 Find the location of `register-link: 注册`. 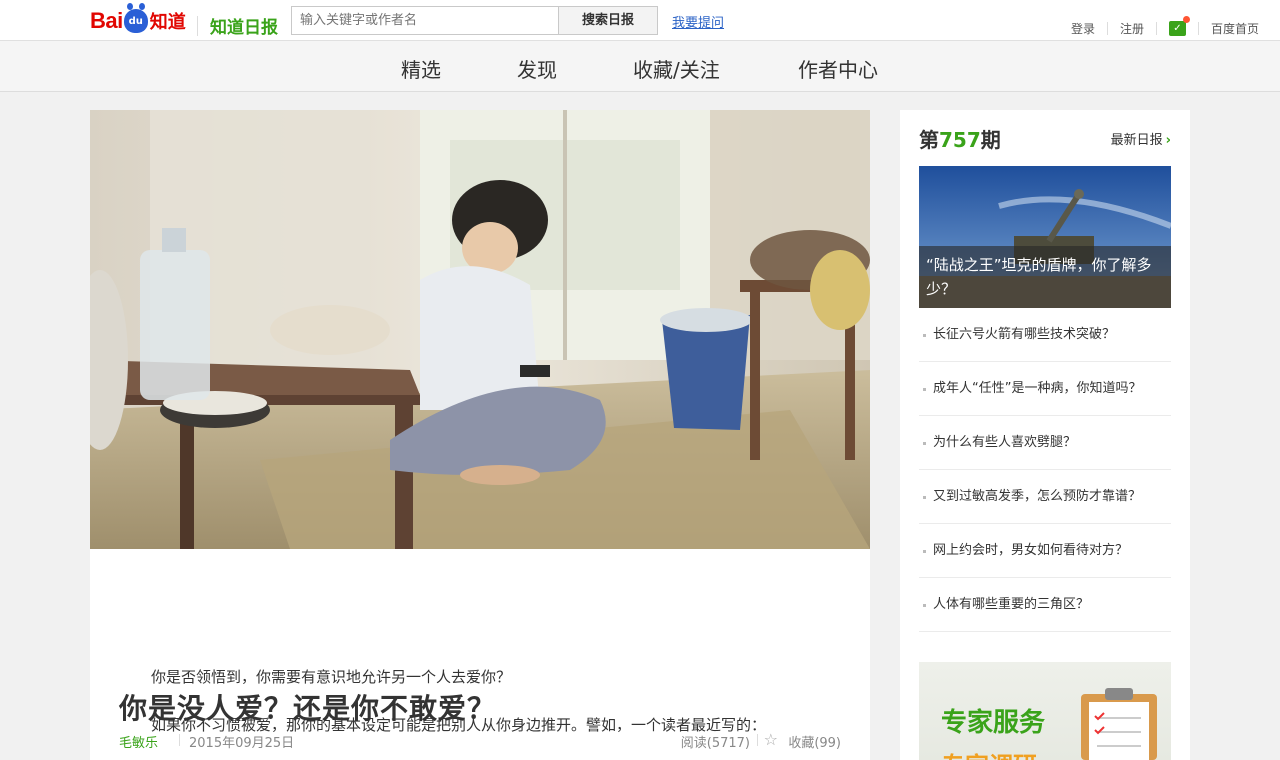

register-link: 注册 is located at coordinates (1132, 28).